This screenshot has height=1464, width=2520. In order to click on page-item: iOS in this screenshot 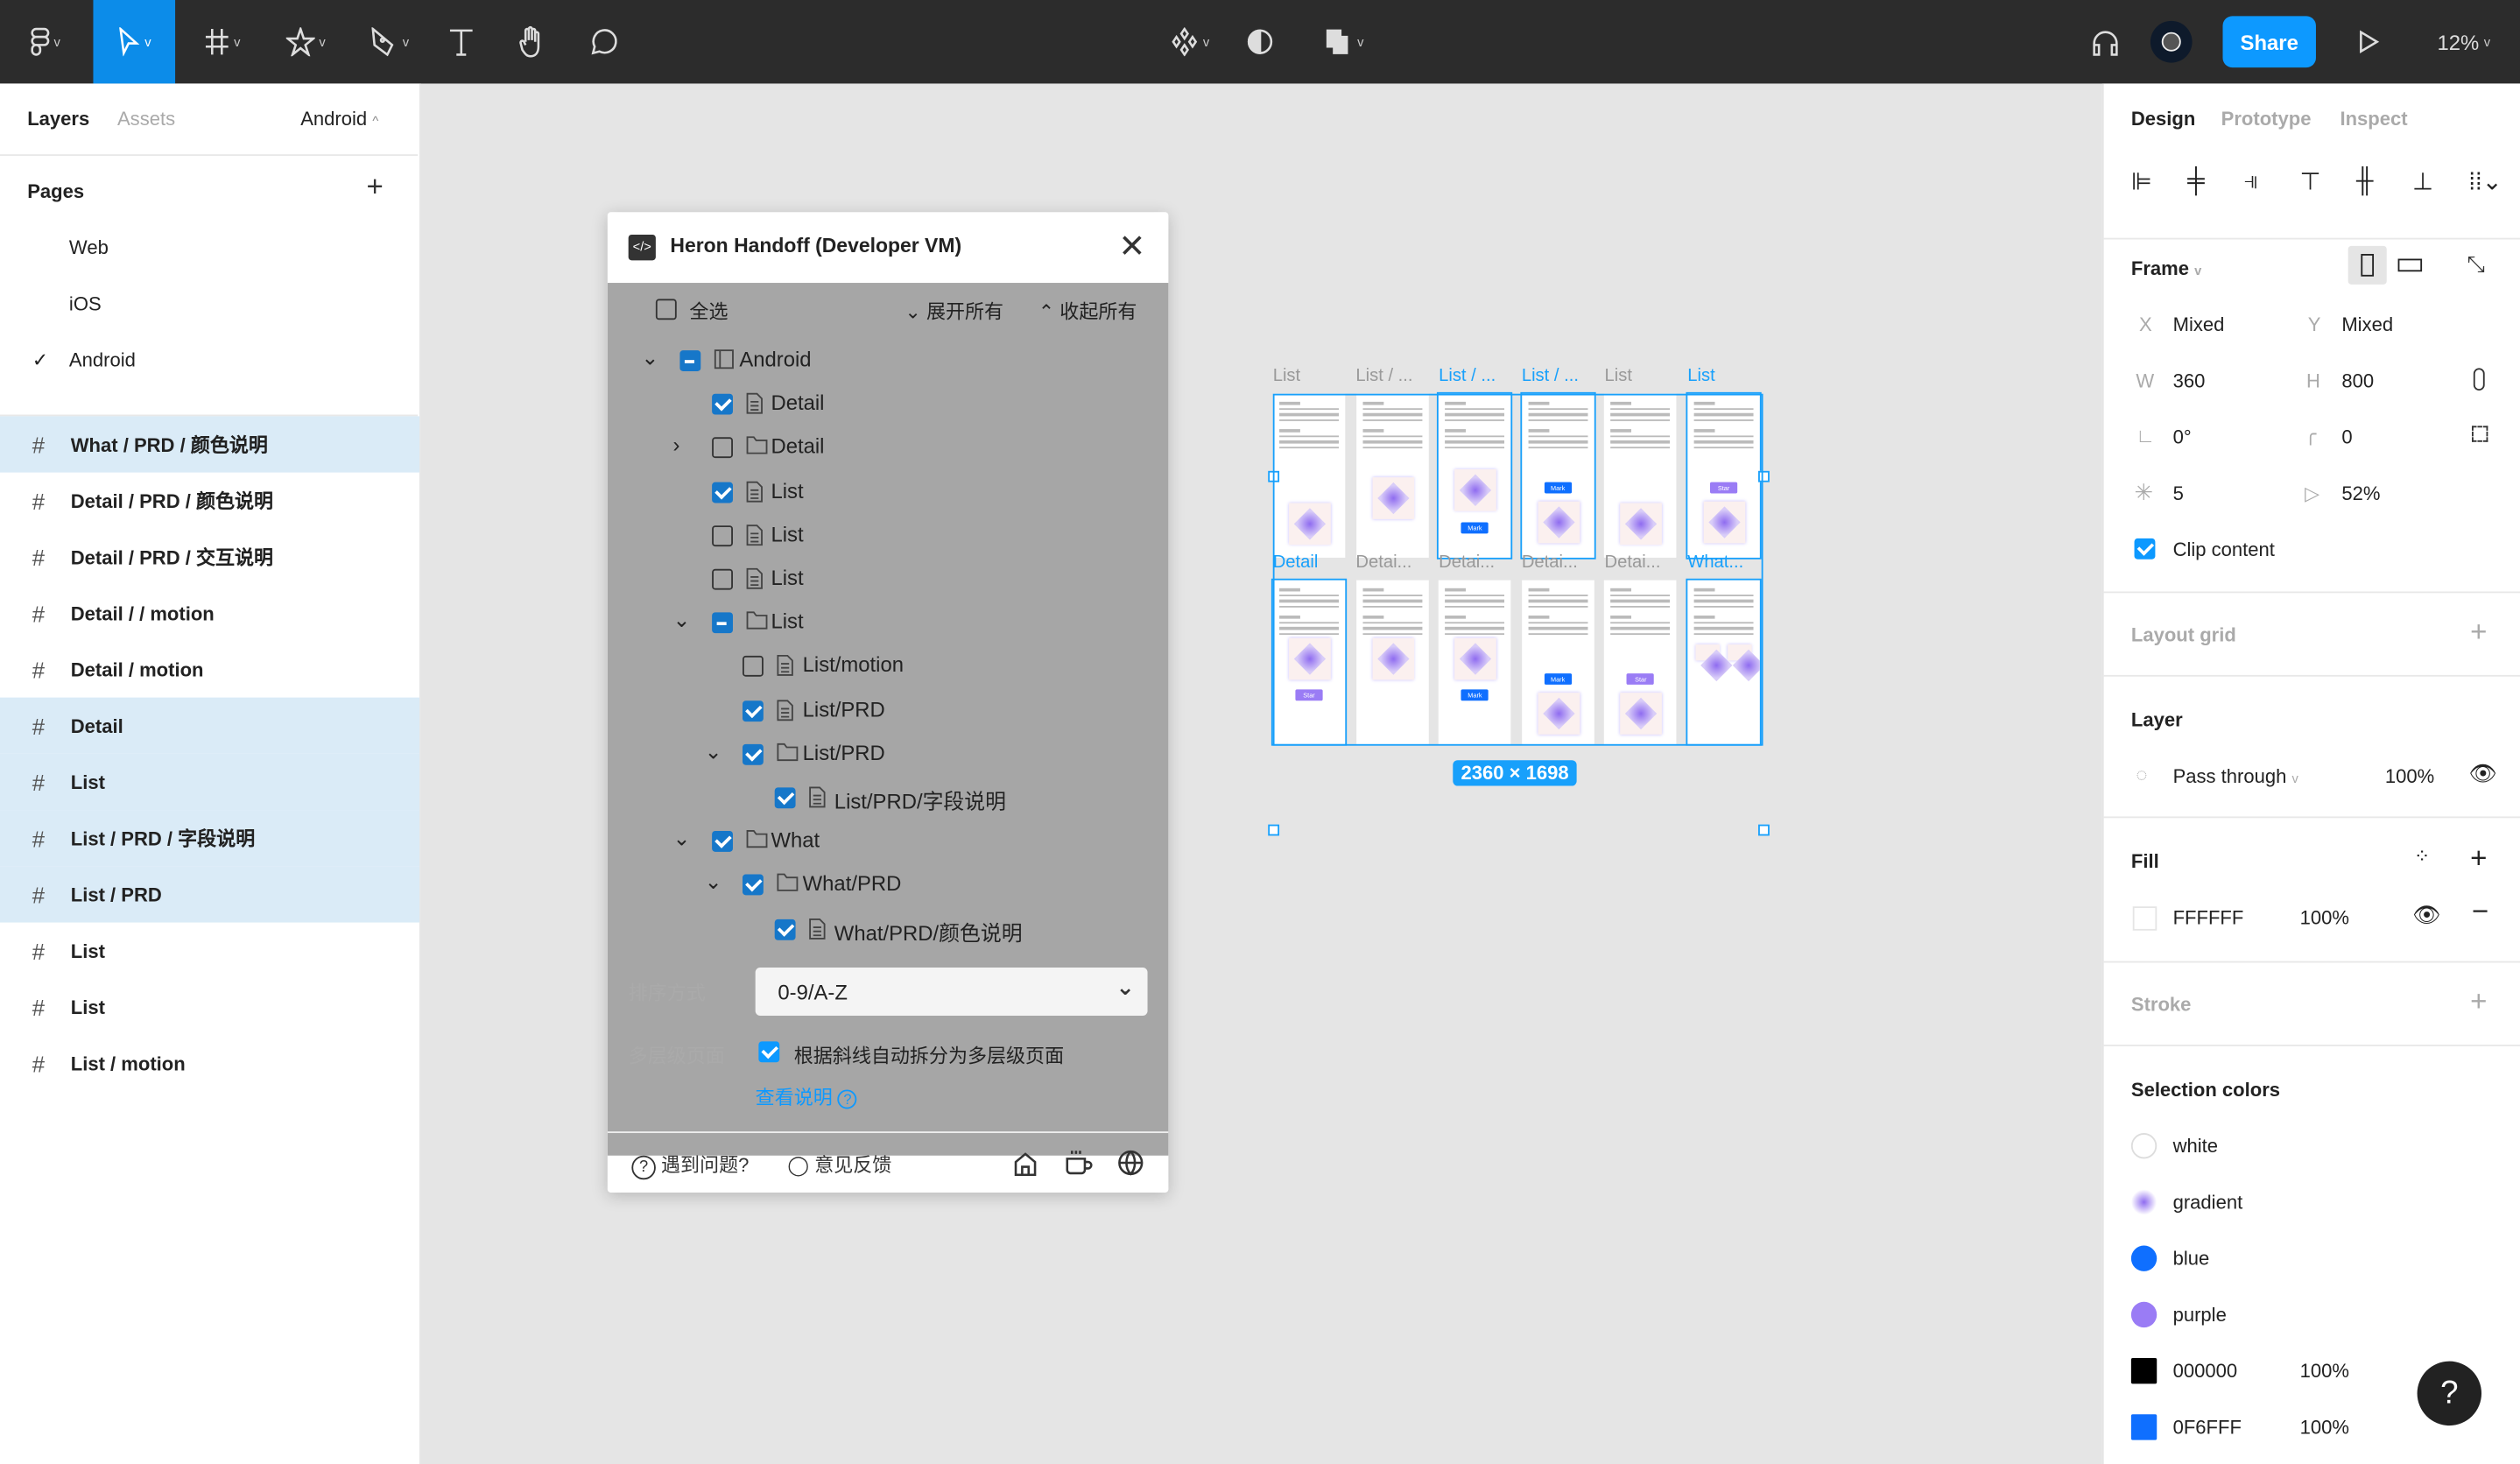, I will do `click(85, 303)`.